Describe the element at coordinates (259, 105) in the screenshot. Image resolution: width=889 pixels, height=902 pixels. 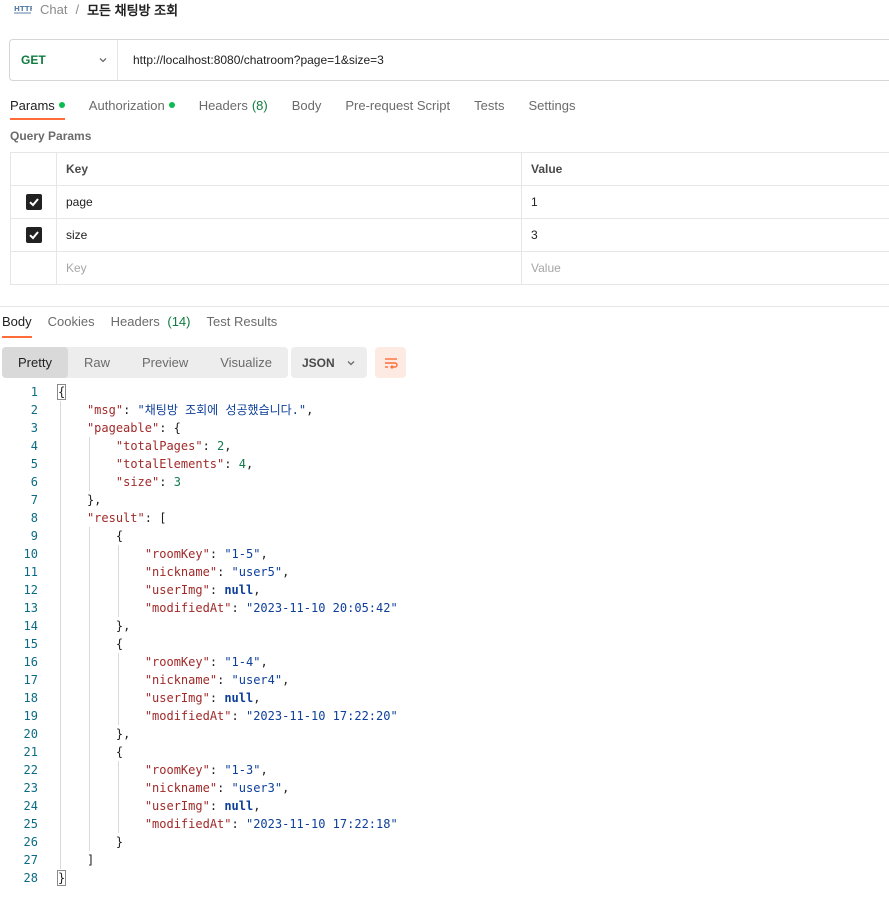
I see `tab-count: (8)` at that location.